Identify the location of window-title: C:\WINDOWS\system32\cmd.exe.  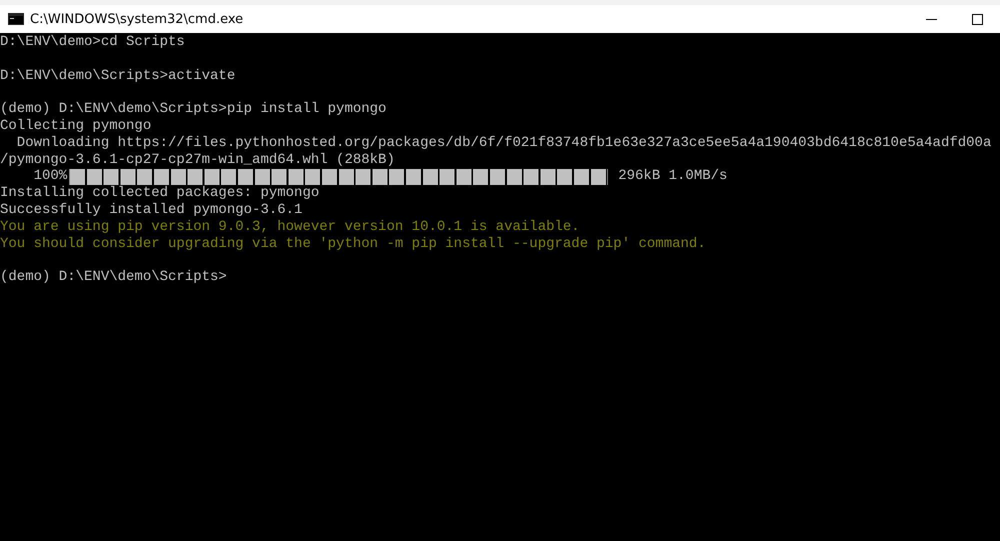
(137, 19).